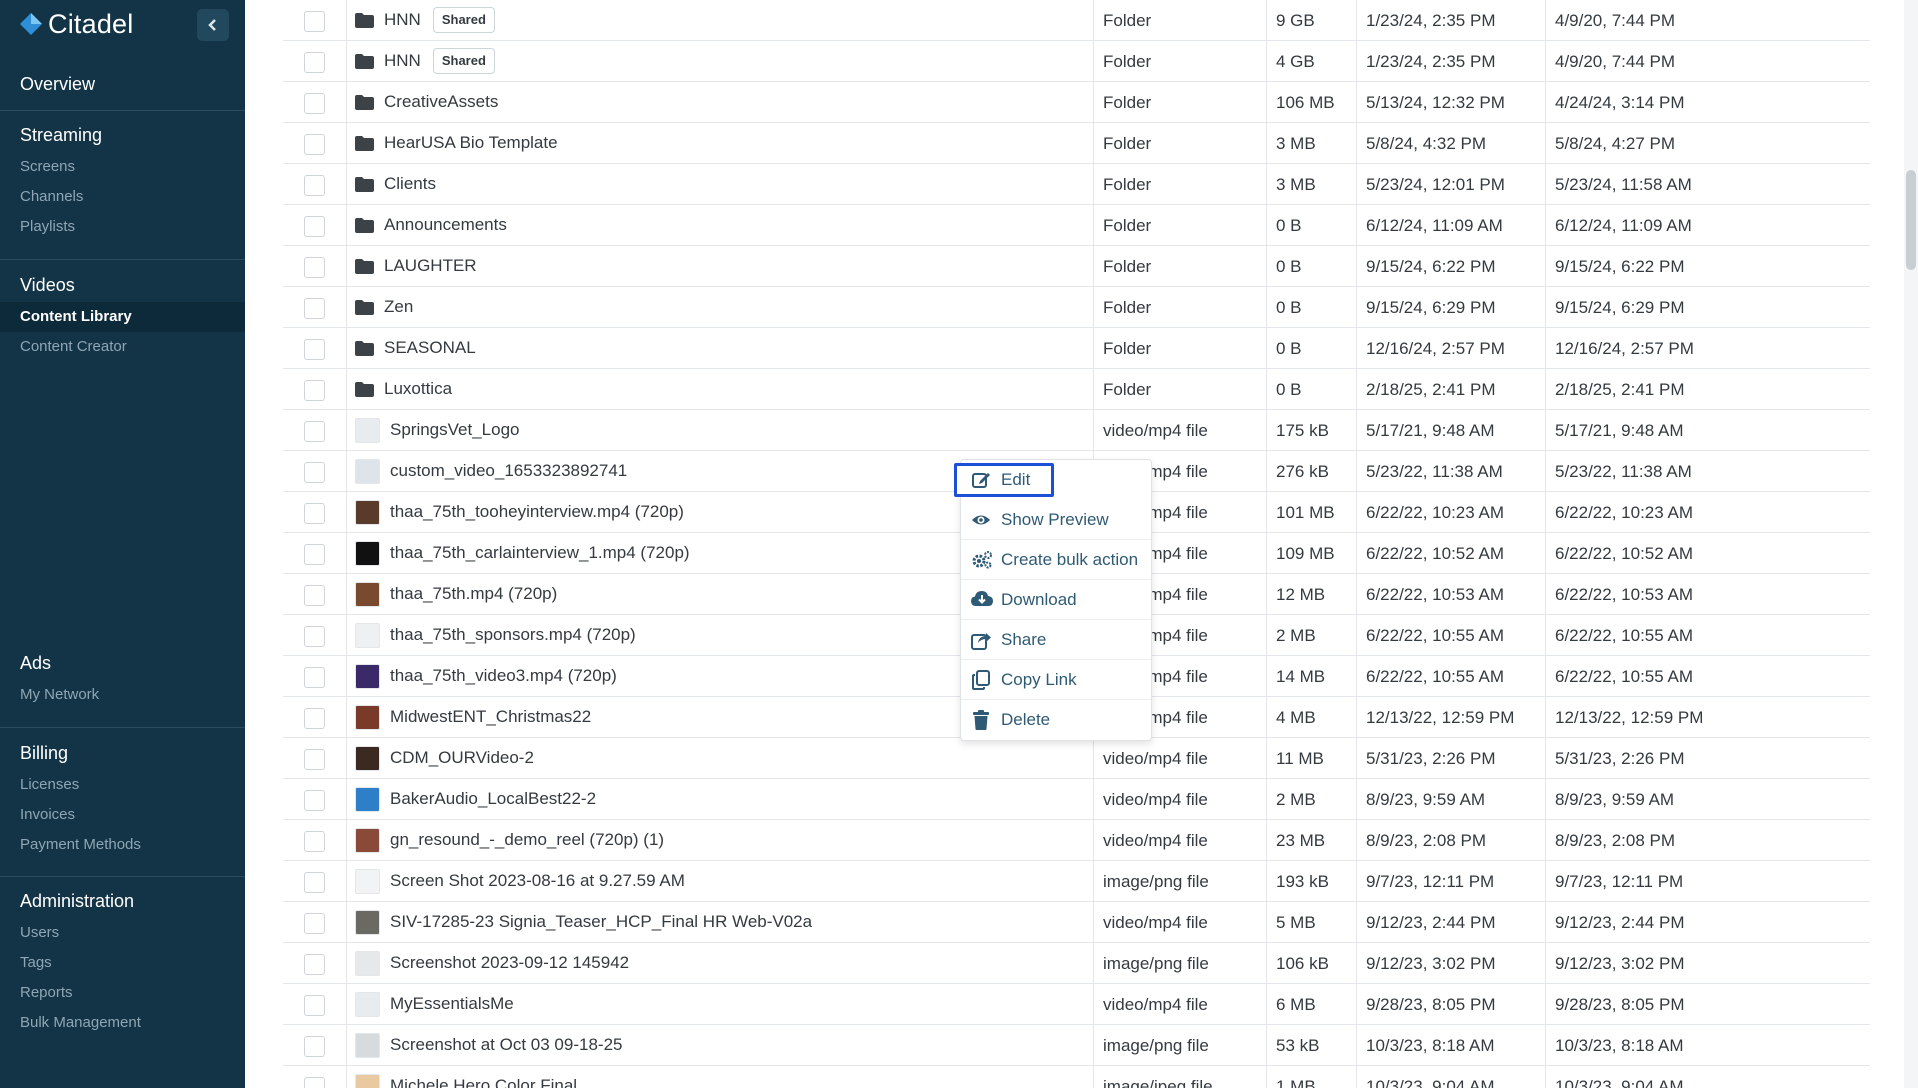  Describe the element at coordinates (462, 758) in the screenshot. I see `file-name: CDM_OURVideo-2` at that location.